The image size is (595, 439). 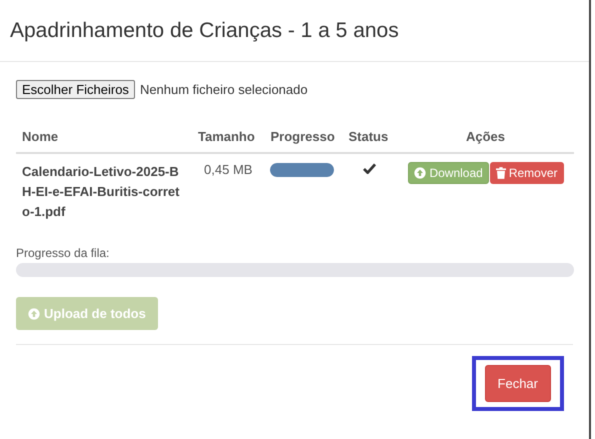 What do you see at coordinates (448, 173) in the screenshot?
I see `download-button: Download` at bounding box center [448, 173].